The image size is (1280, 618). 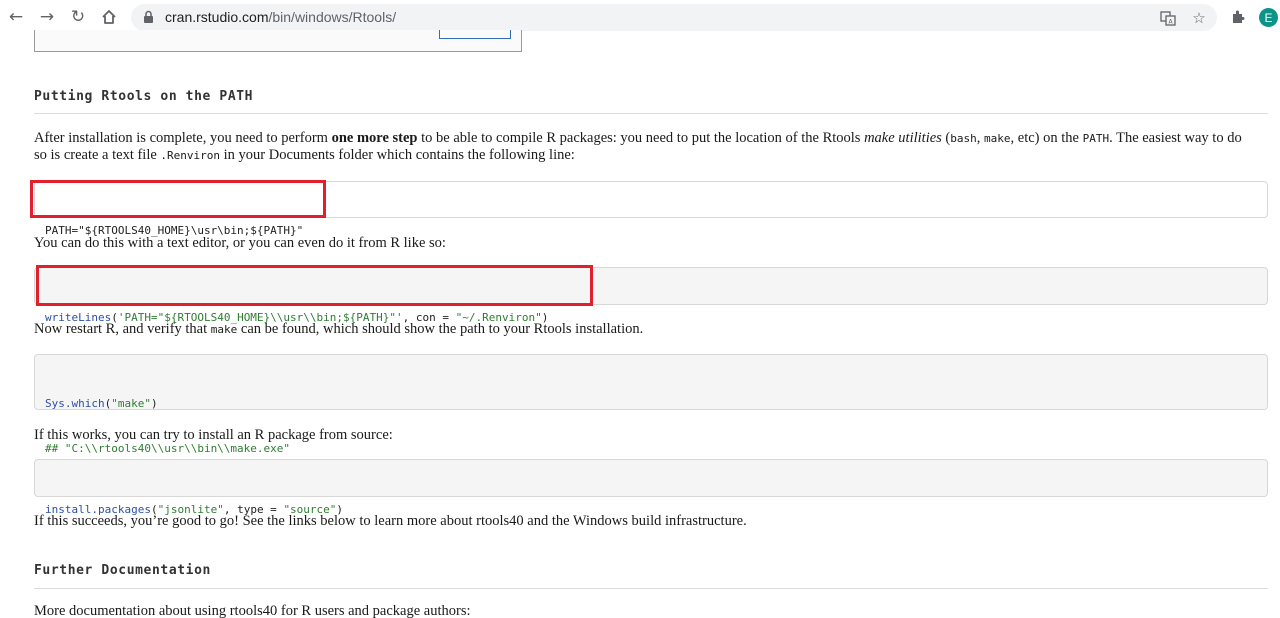 I want to click on home-icon, so click(x=109, y=17).